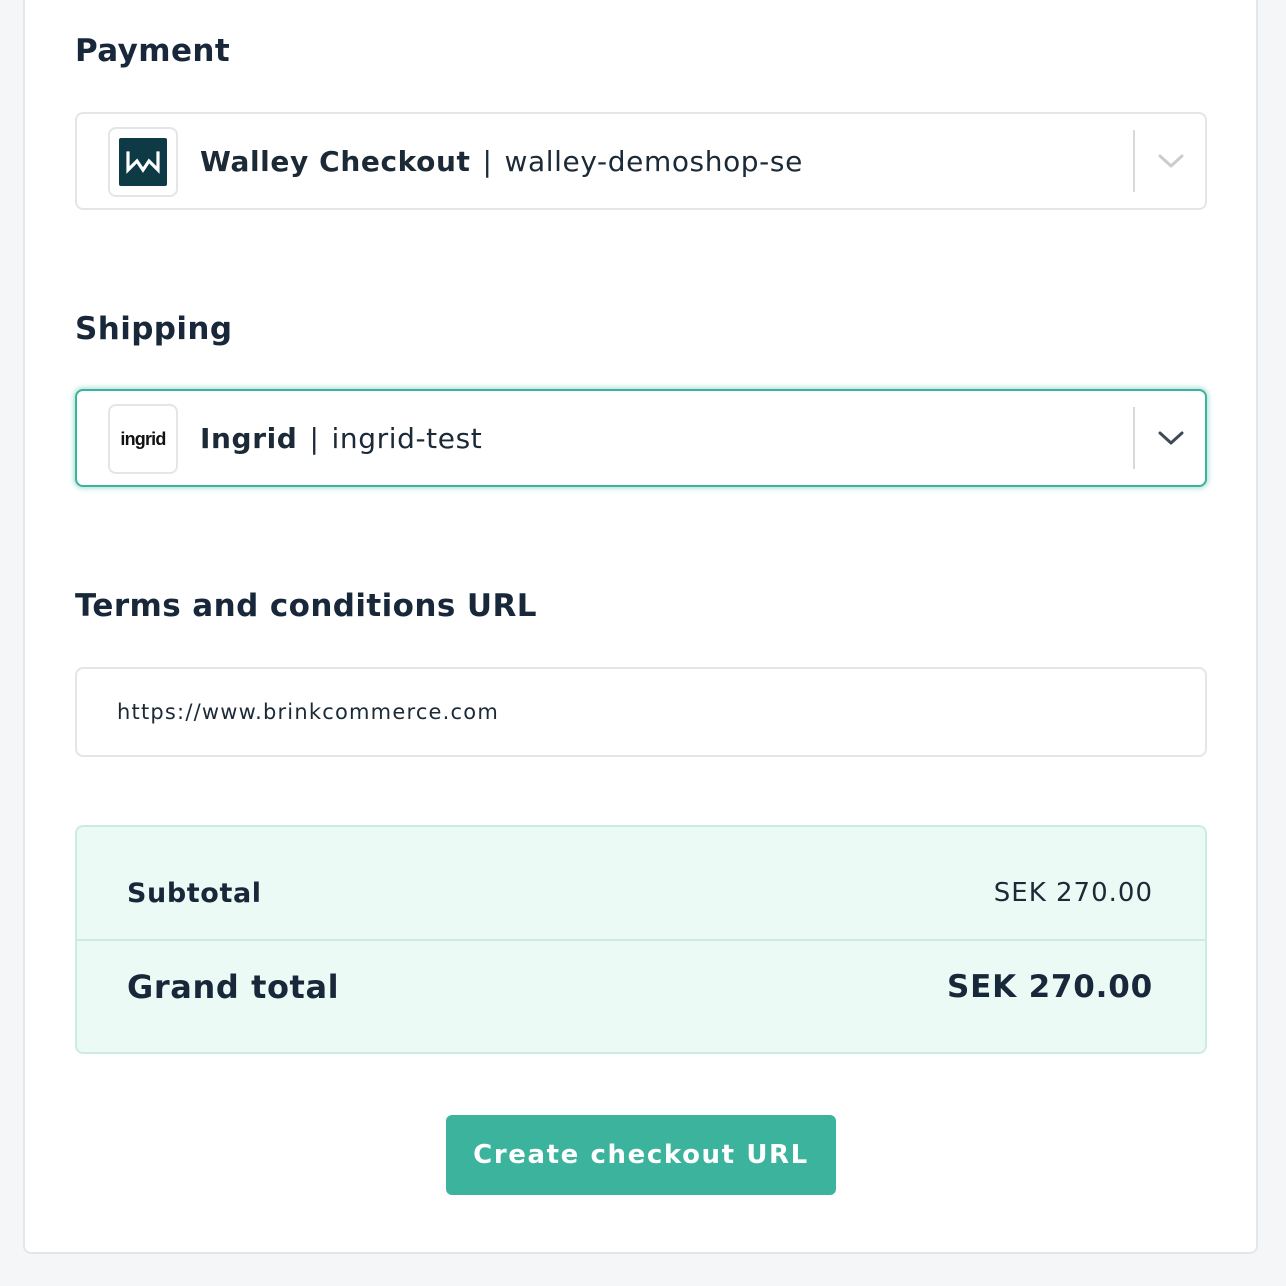  I want to click on ingrid-logo-icon: ingrid, so click(143, 438).